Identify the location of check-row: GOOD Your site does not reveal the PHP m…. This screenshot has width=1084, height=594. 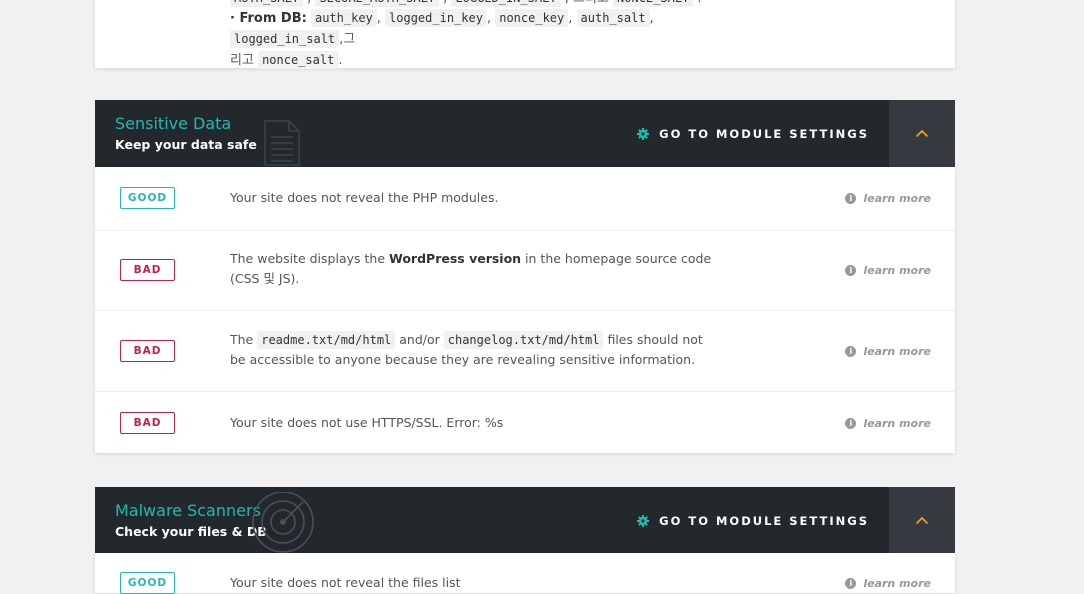
(525, 199).